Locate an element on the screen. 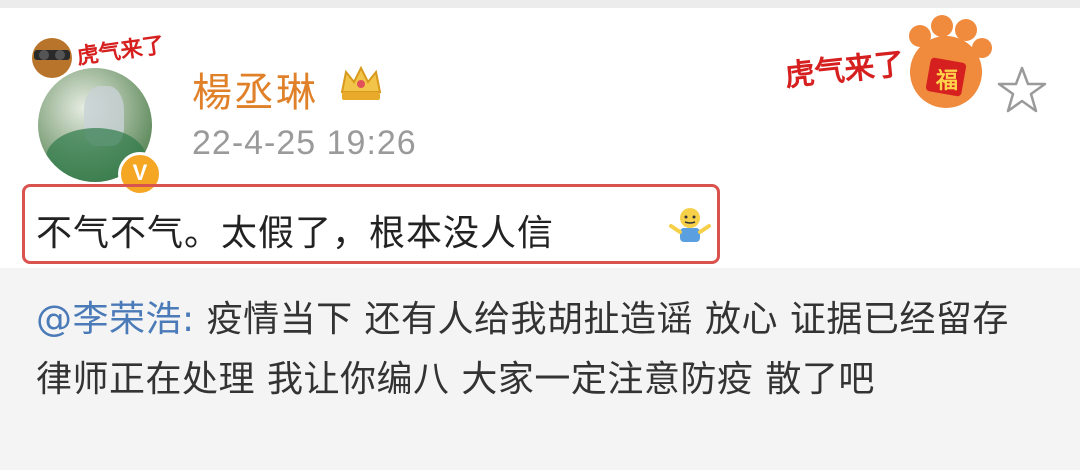 The image size is (1080, 470). tiger-paw-sticker-icon: 虎气来了 福 is located at coordinates (887, 61).